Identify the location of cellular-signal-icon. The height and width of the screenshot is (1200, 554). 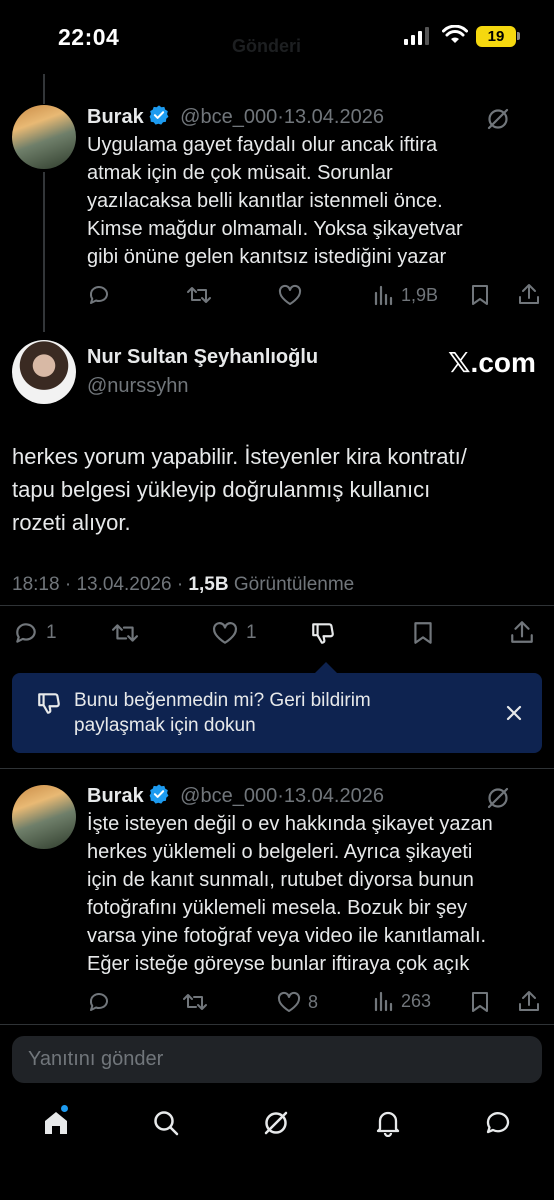
(416, 36).